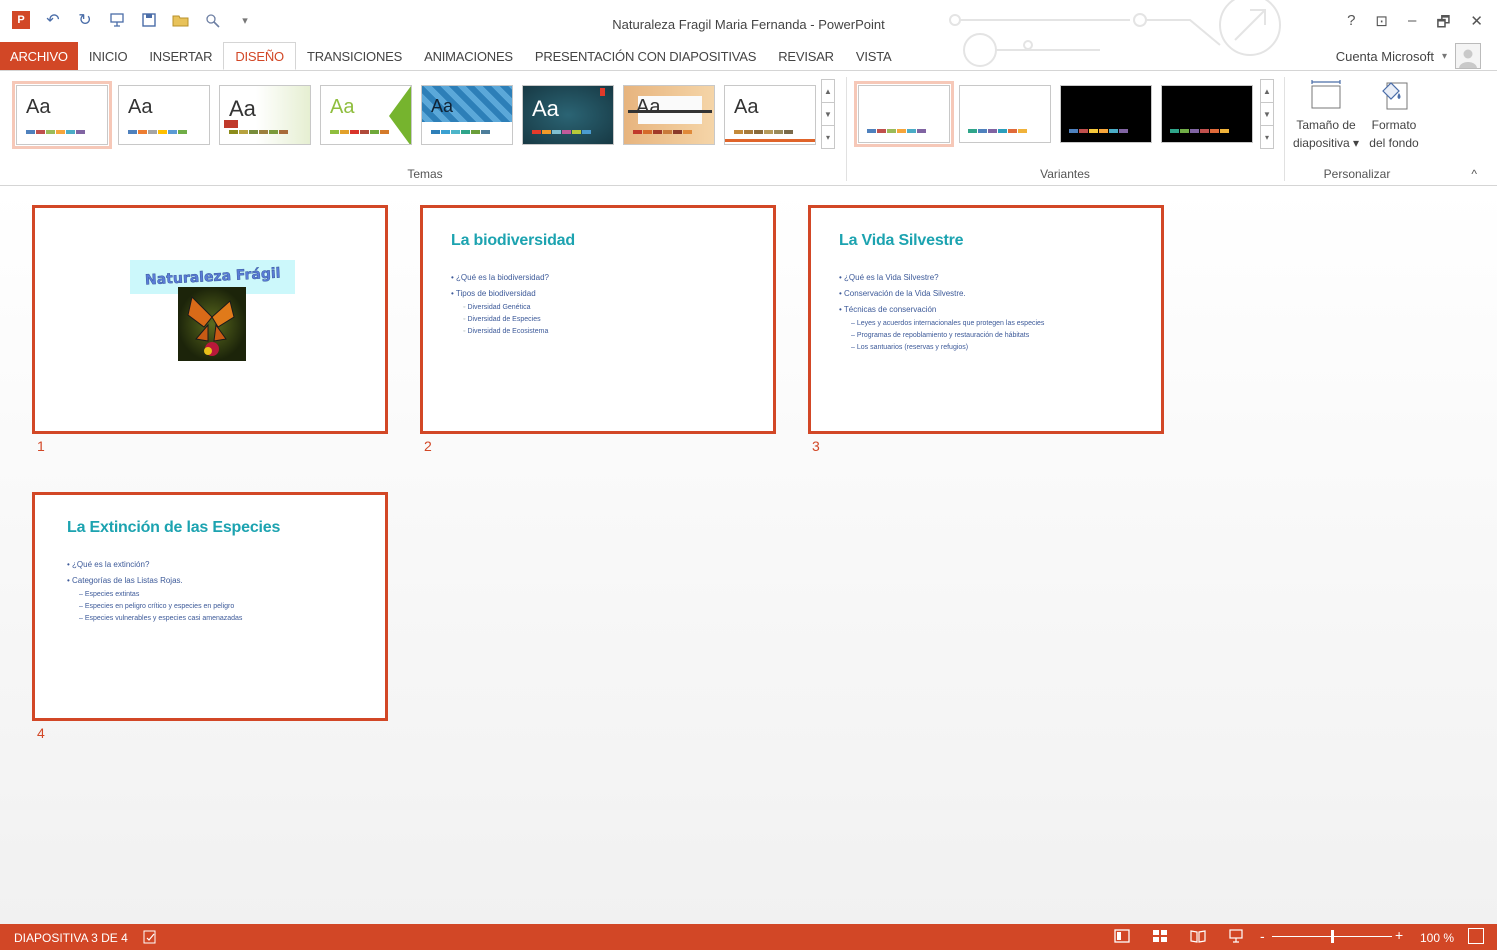 The width and height of the screenshot is (1497, 950). Describe the element at coordinates (568, 115) in the screenshot. I see `theme-dark-teal: Aa` at that location.